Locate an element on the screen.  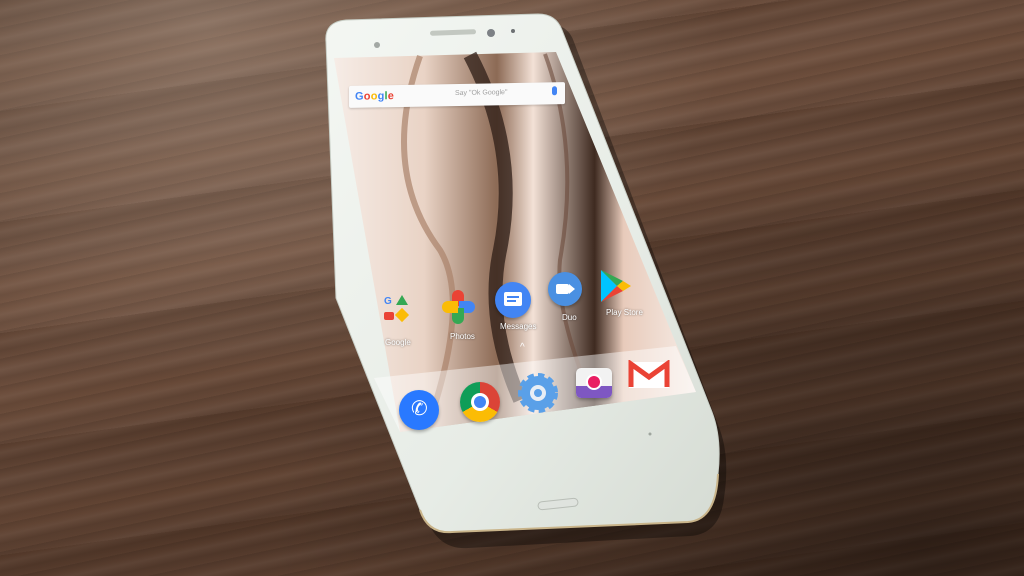
gmail-icon is located at coordinates (649, 374).